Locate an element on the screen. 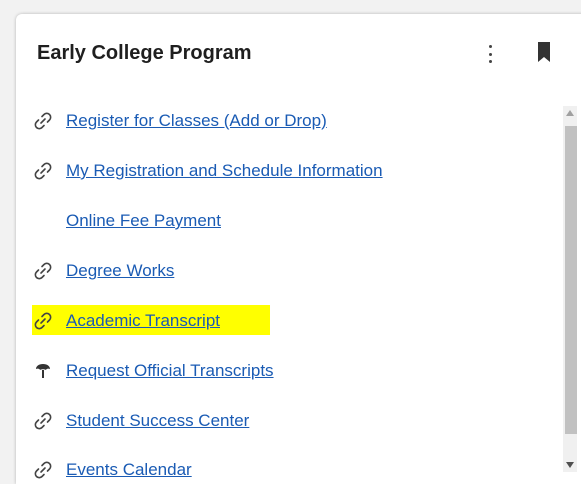 The width and height of the screenshot is (581, 484). link-academic-transcript: Academic Transcript is located at coordinates (143, 321).